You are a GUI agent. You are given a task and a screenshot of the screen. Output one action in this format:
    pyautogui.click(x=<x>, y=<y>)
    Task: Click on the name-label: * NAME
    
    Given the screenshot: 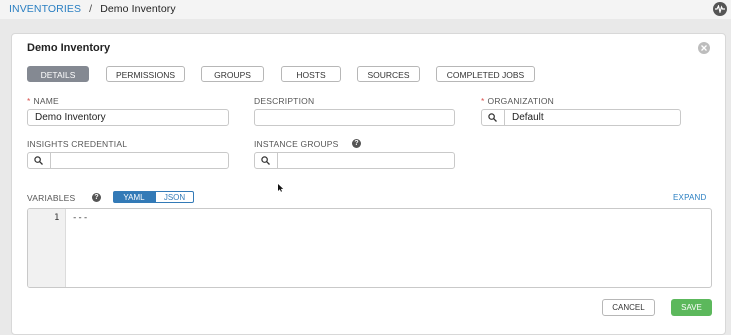 What is the action you would take?
    pyautogui.click(x=43, y=101)
    